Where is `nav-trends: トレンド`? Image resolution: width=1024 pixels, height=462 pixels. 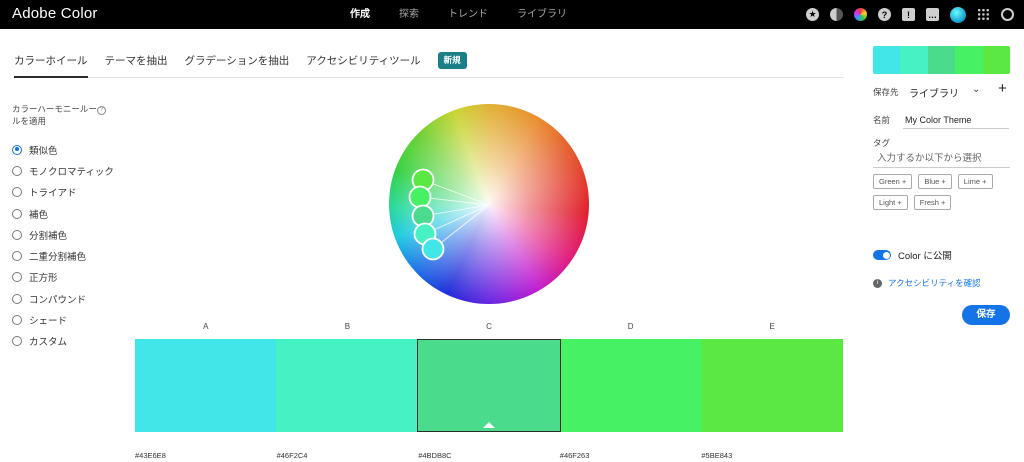
nav-trends: トレンド is located at coordinates (468, 14).